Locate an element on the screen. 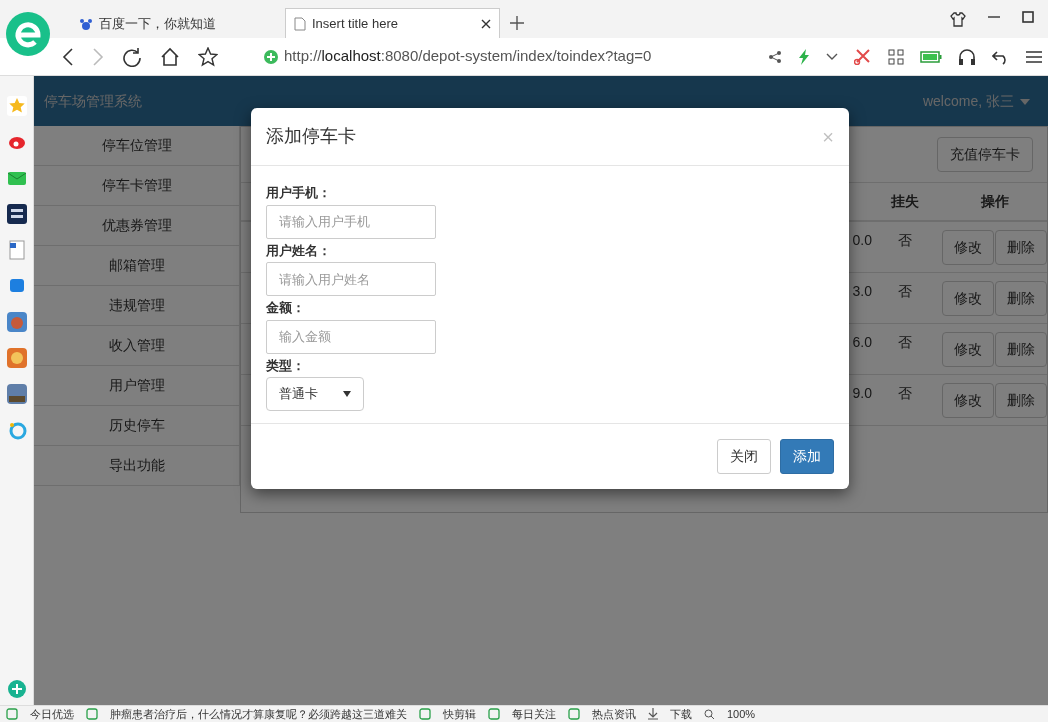  browser-tab: 百度一下，你就知道 is located at coordinates (177, 23).